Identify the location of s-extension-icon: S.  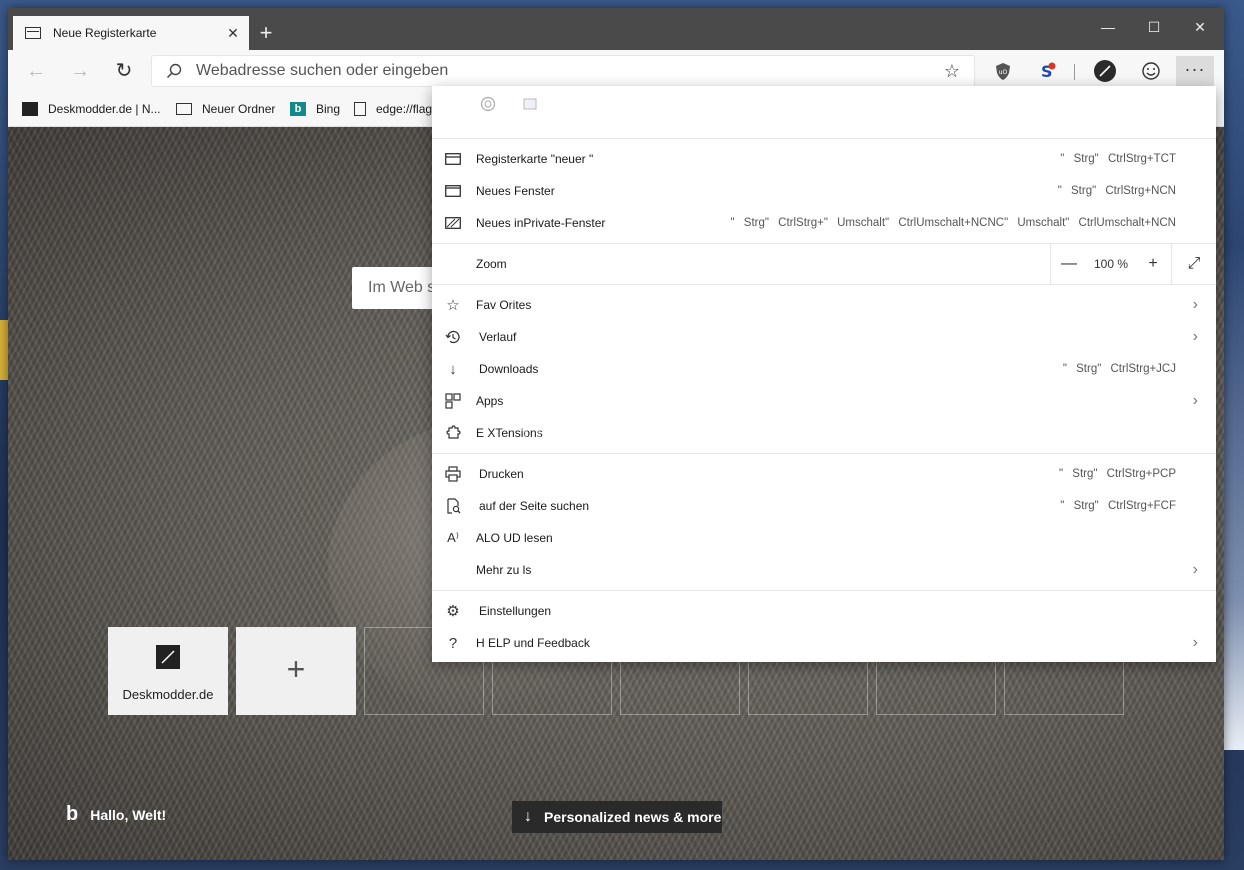
(1047, 71).